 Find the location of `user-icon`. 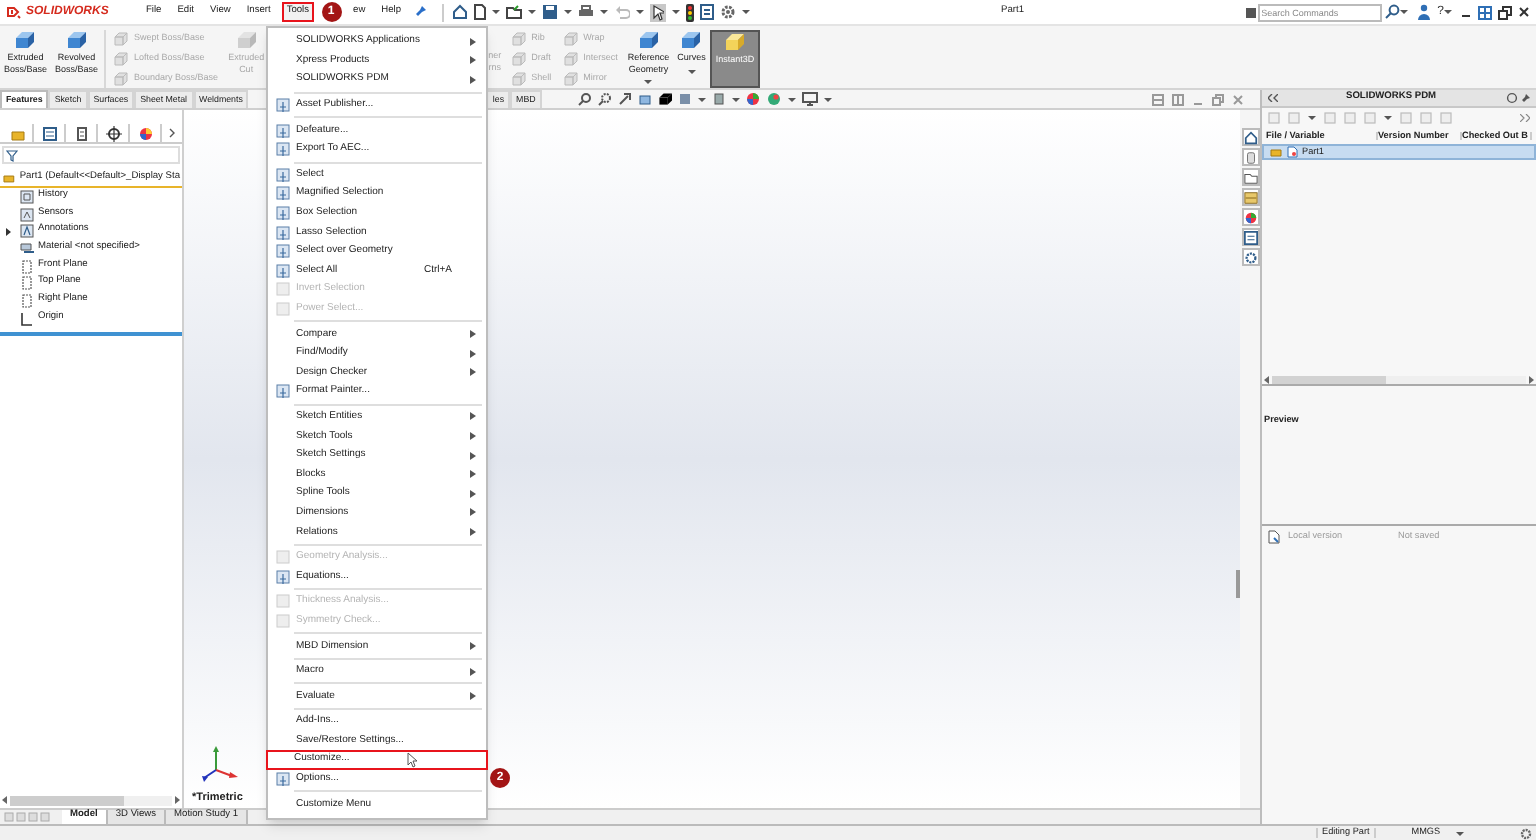

user-icon is located at coordinates (1423, 12).